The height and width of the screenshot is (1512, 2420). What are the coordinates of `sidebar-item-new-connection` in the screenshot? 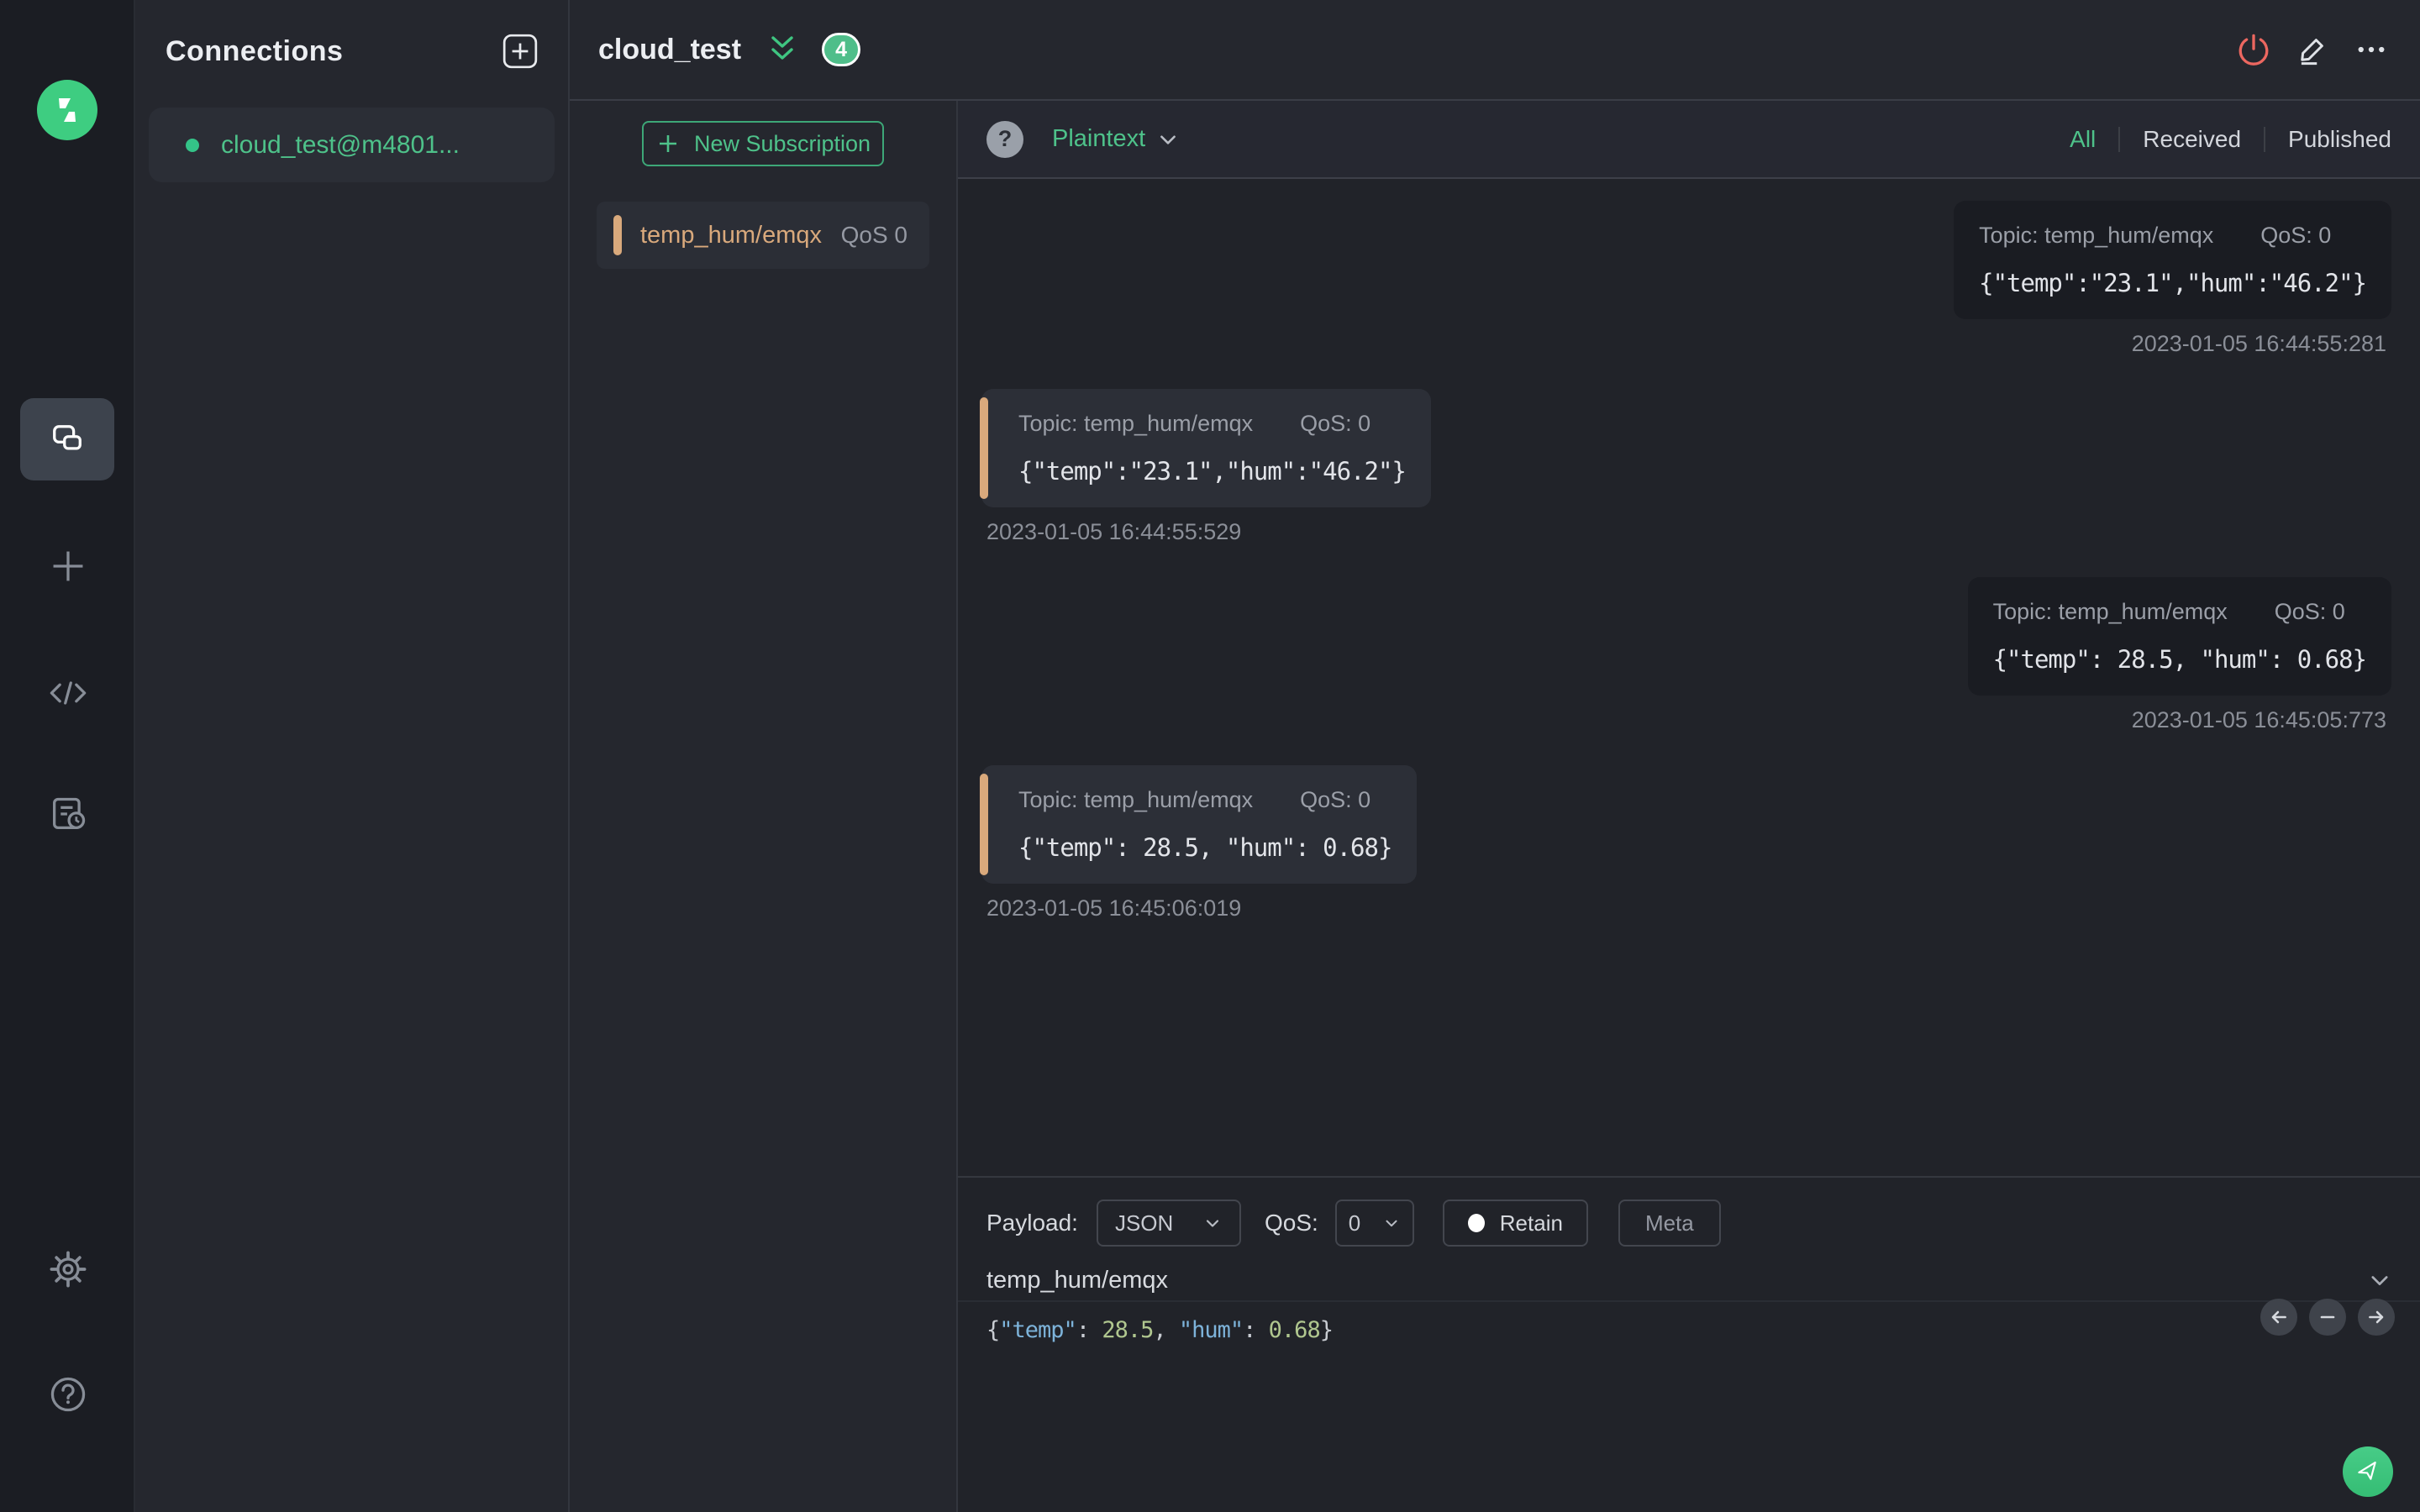 It's located at (67, 566).